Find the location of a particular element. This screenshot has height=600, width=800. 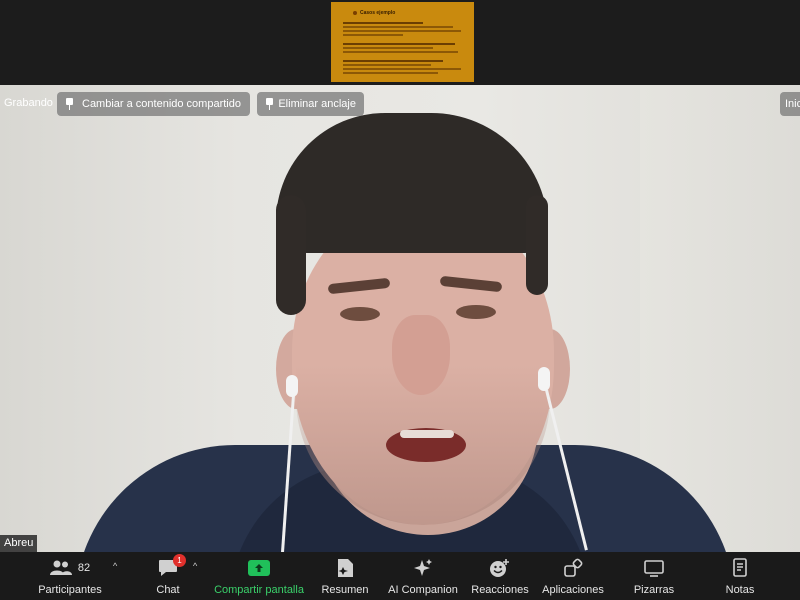

unpin-button: Eliminar anclaje is located at coordinates (310, 104).